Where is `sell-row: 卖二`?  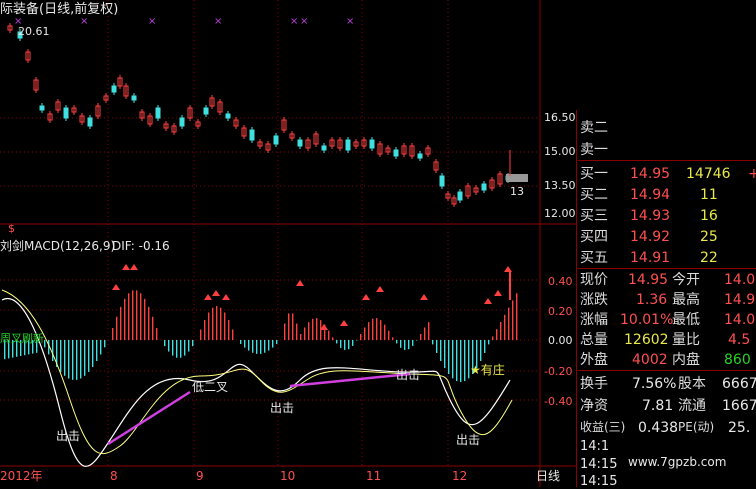
sell-row: 卖二 is located at coordinates (667, 129).